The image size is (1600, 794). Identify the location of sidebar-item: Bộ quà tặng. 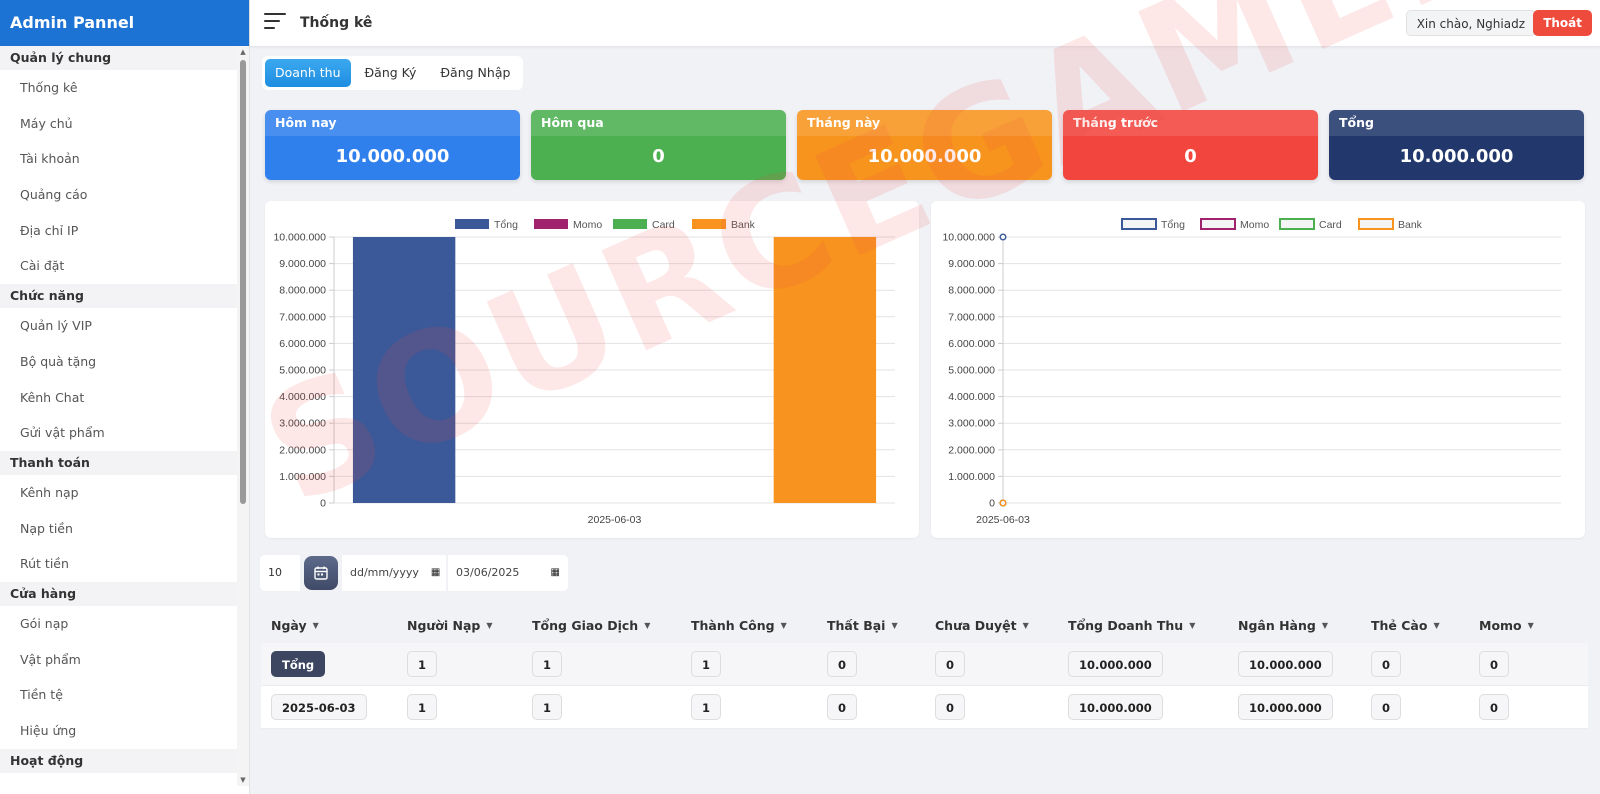
(119, 362).